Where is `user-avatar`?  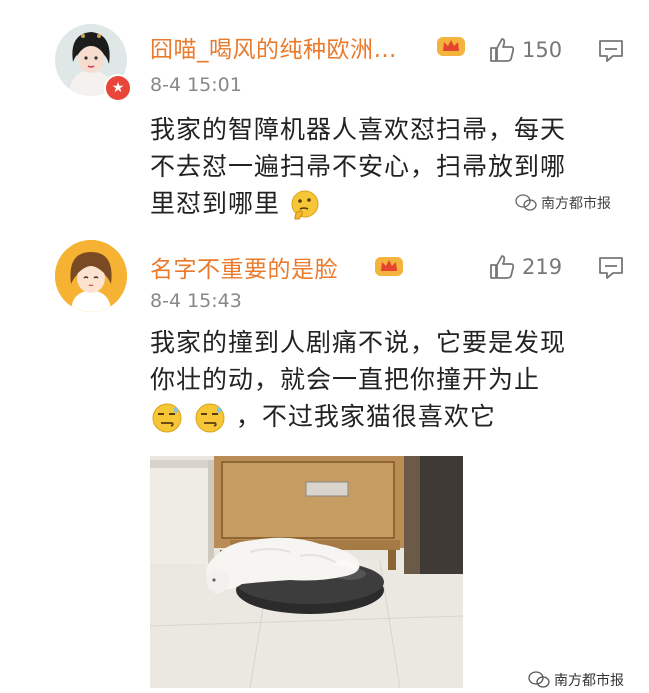
user-avatar is located at coordinates (91, 276).